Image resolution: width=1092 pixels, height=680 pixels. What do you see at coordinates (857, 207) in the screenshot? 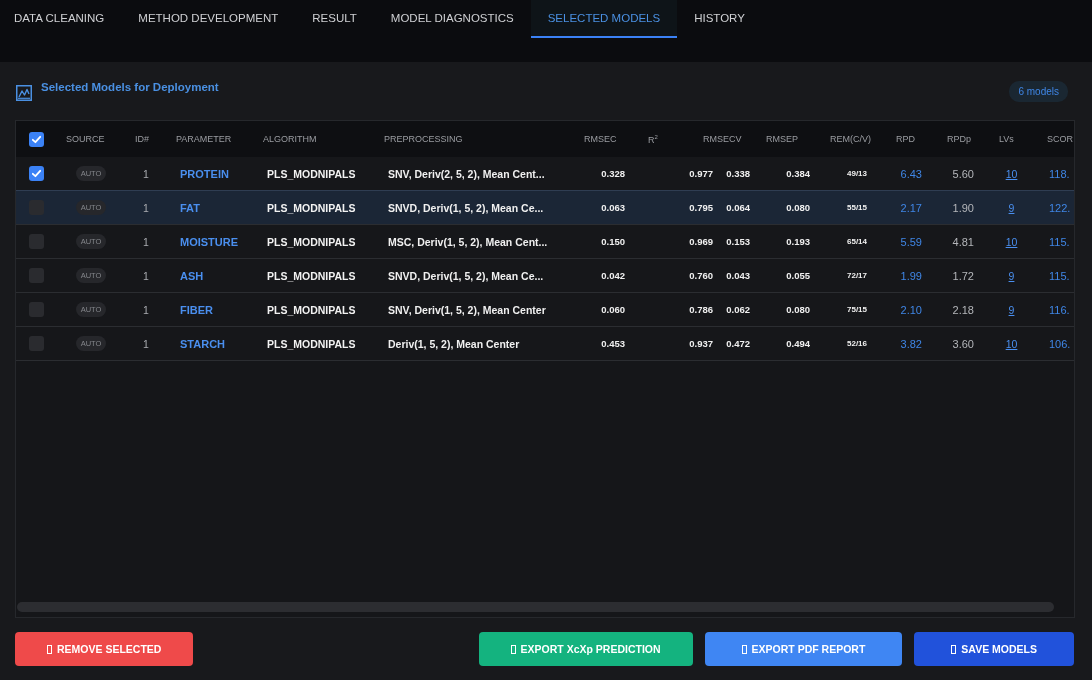
I see `rem-value: 55/15` at bounding box center [857, 207].